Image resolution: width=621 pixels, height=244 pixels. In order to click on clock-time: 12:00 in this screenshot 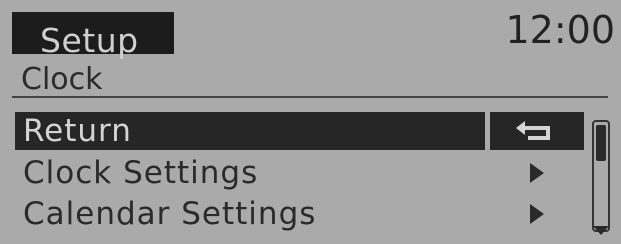, I will do `click(560, 30)`.